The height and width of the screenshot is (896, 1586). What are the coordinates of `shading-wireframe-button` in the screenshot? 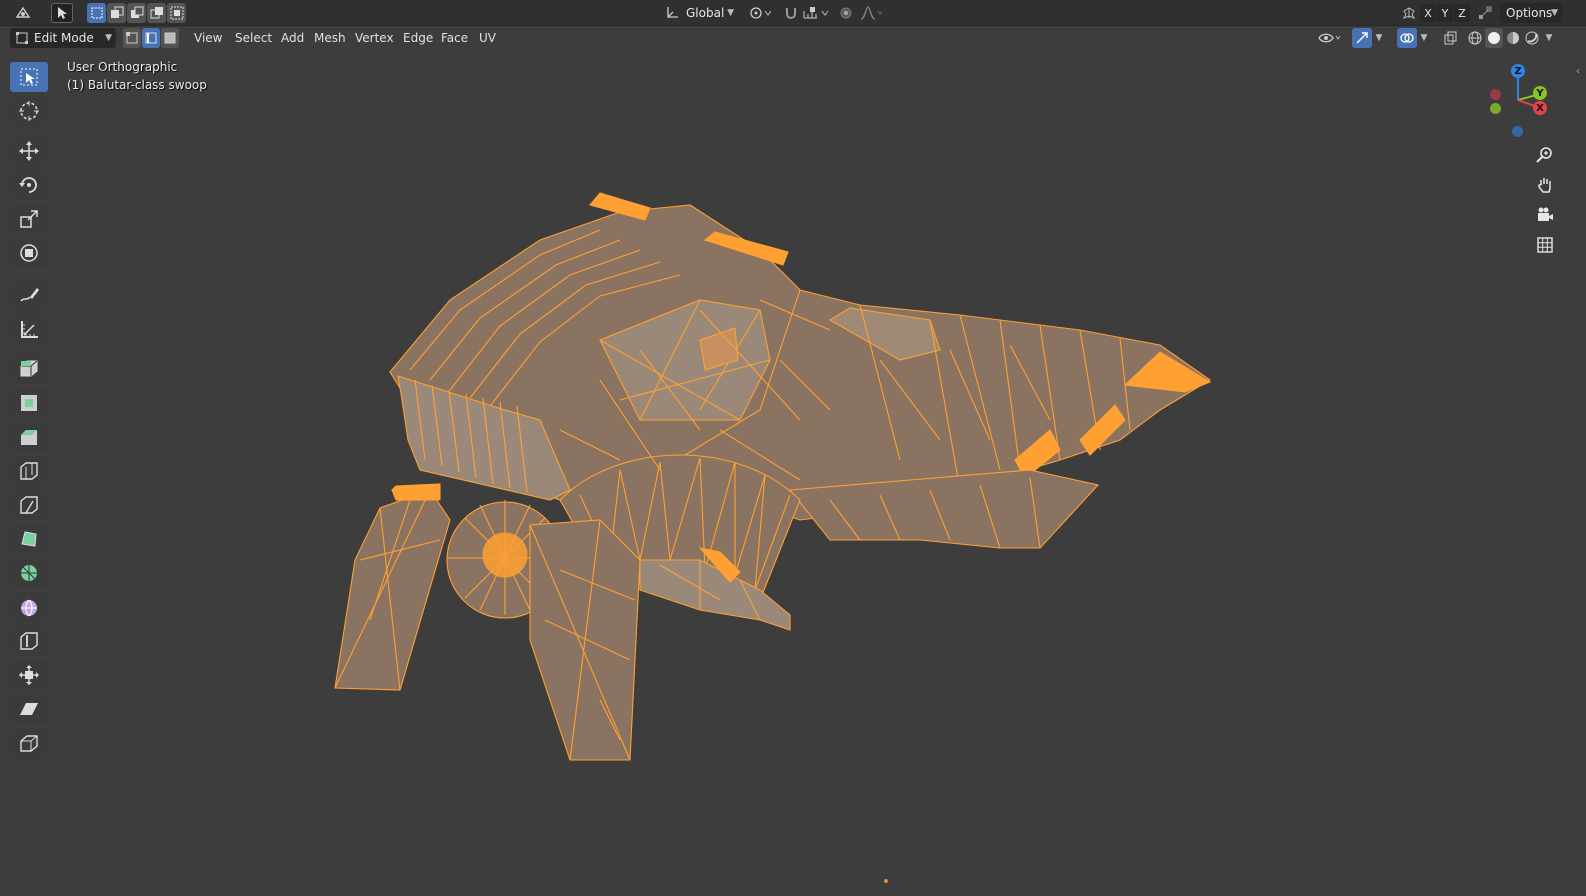 It's located at (1475, 38).